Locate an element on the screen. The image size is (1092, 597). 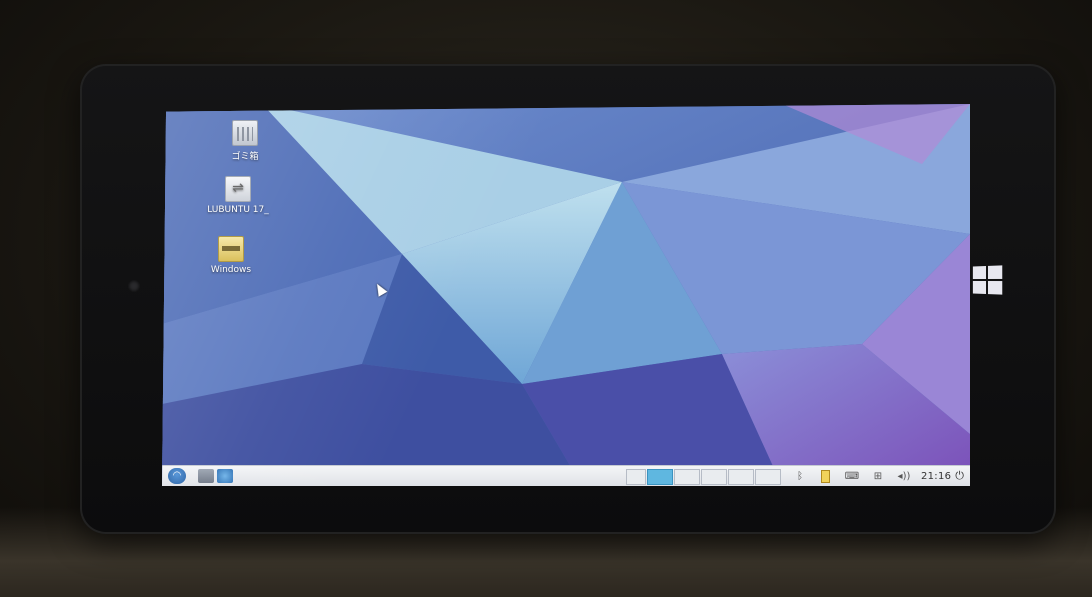
desktop-pager is located at coordinates (703, 477).